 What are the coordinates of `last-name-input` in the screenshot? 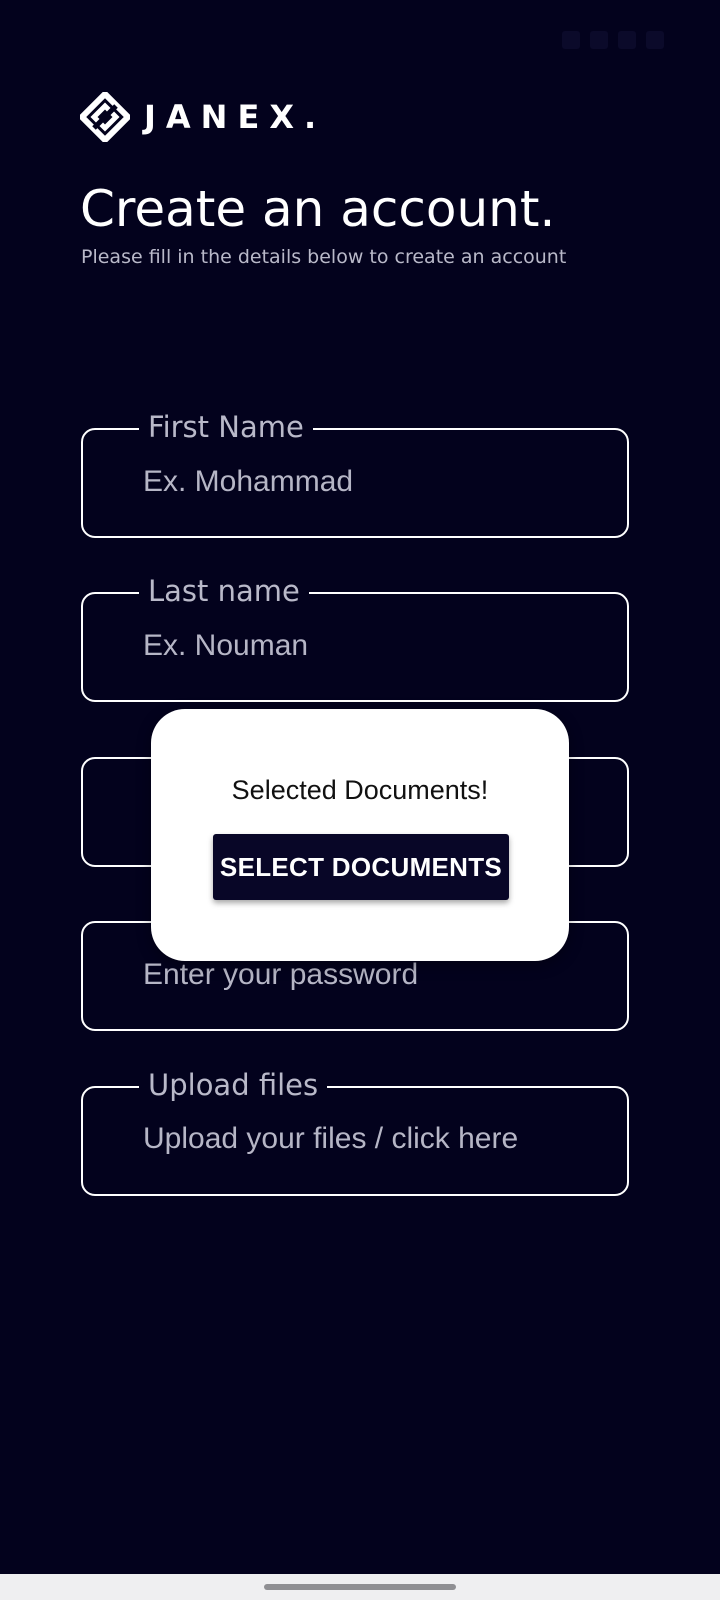 It's located at (373, 646).